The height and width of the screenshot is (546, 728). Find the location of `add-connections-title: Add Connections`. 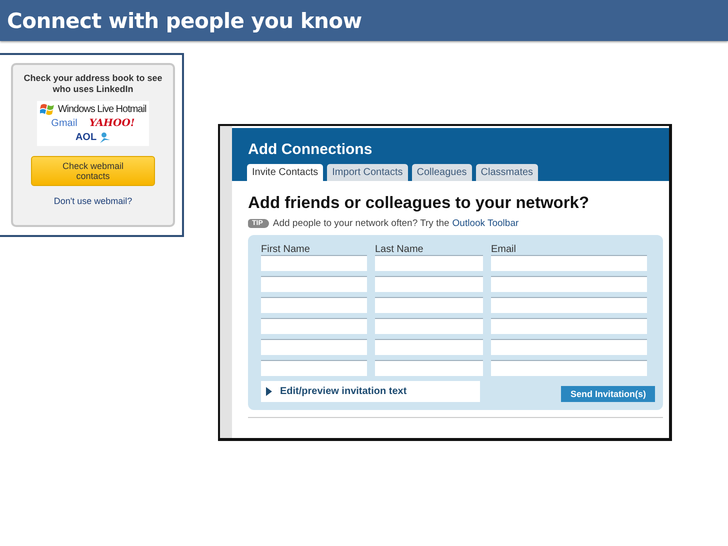

add-connections-title: Add Connections is located at coordinates (311, 149).